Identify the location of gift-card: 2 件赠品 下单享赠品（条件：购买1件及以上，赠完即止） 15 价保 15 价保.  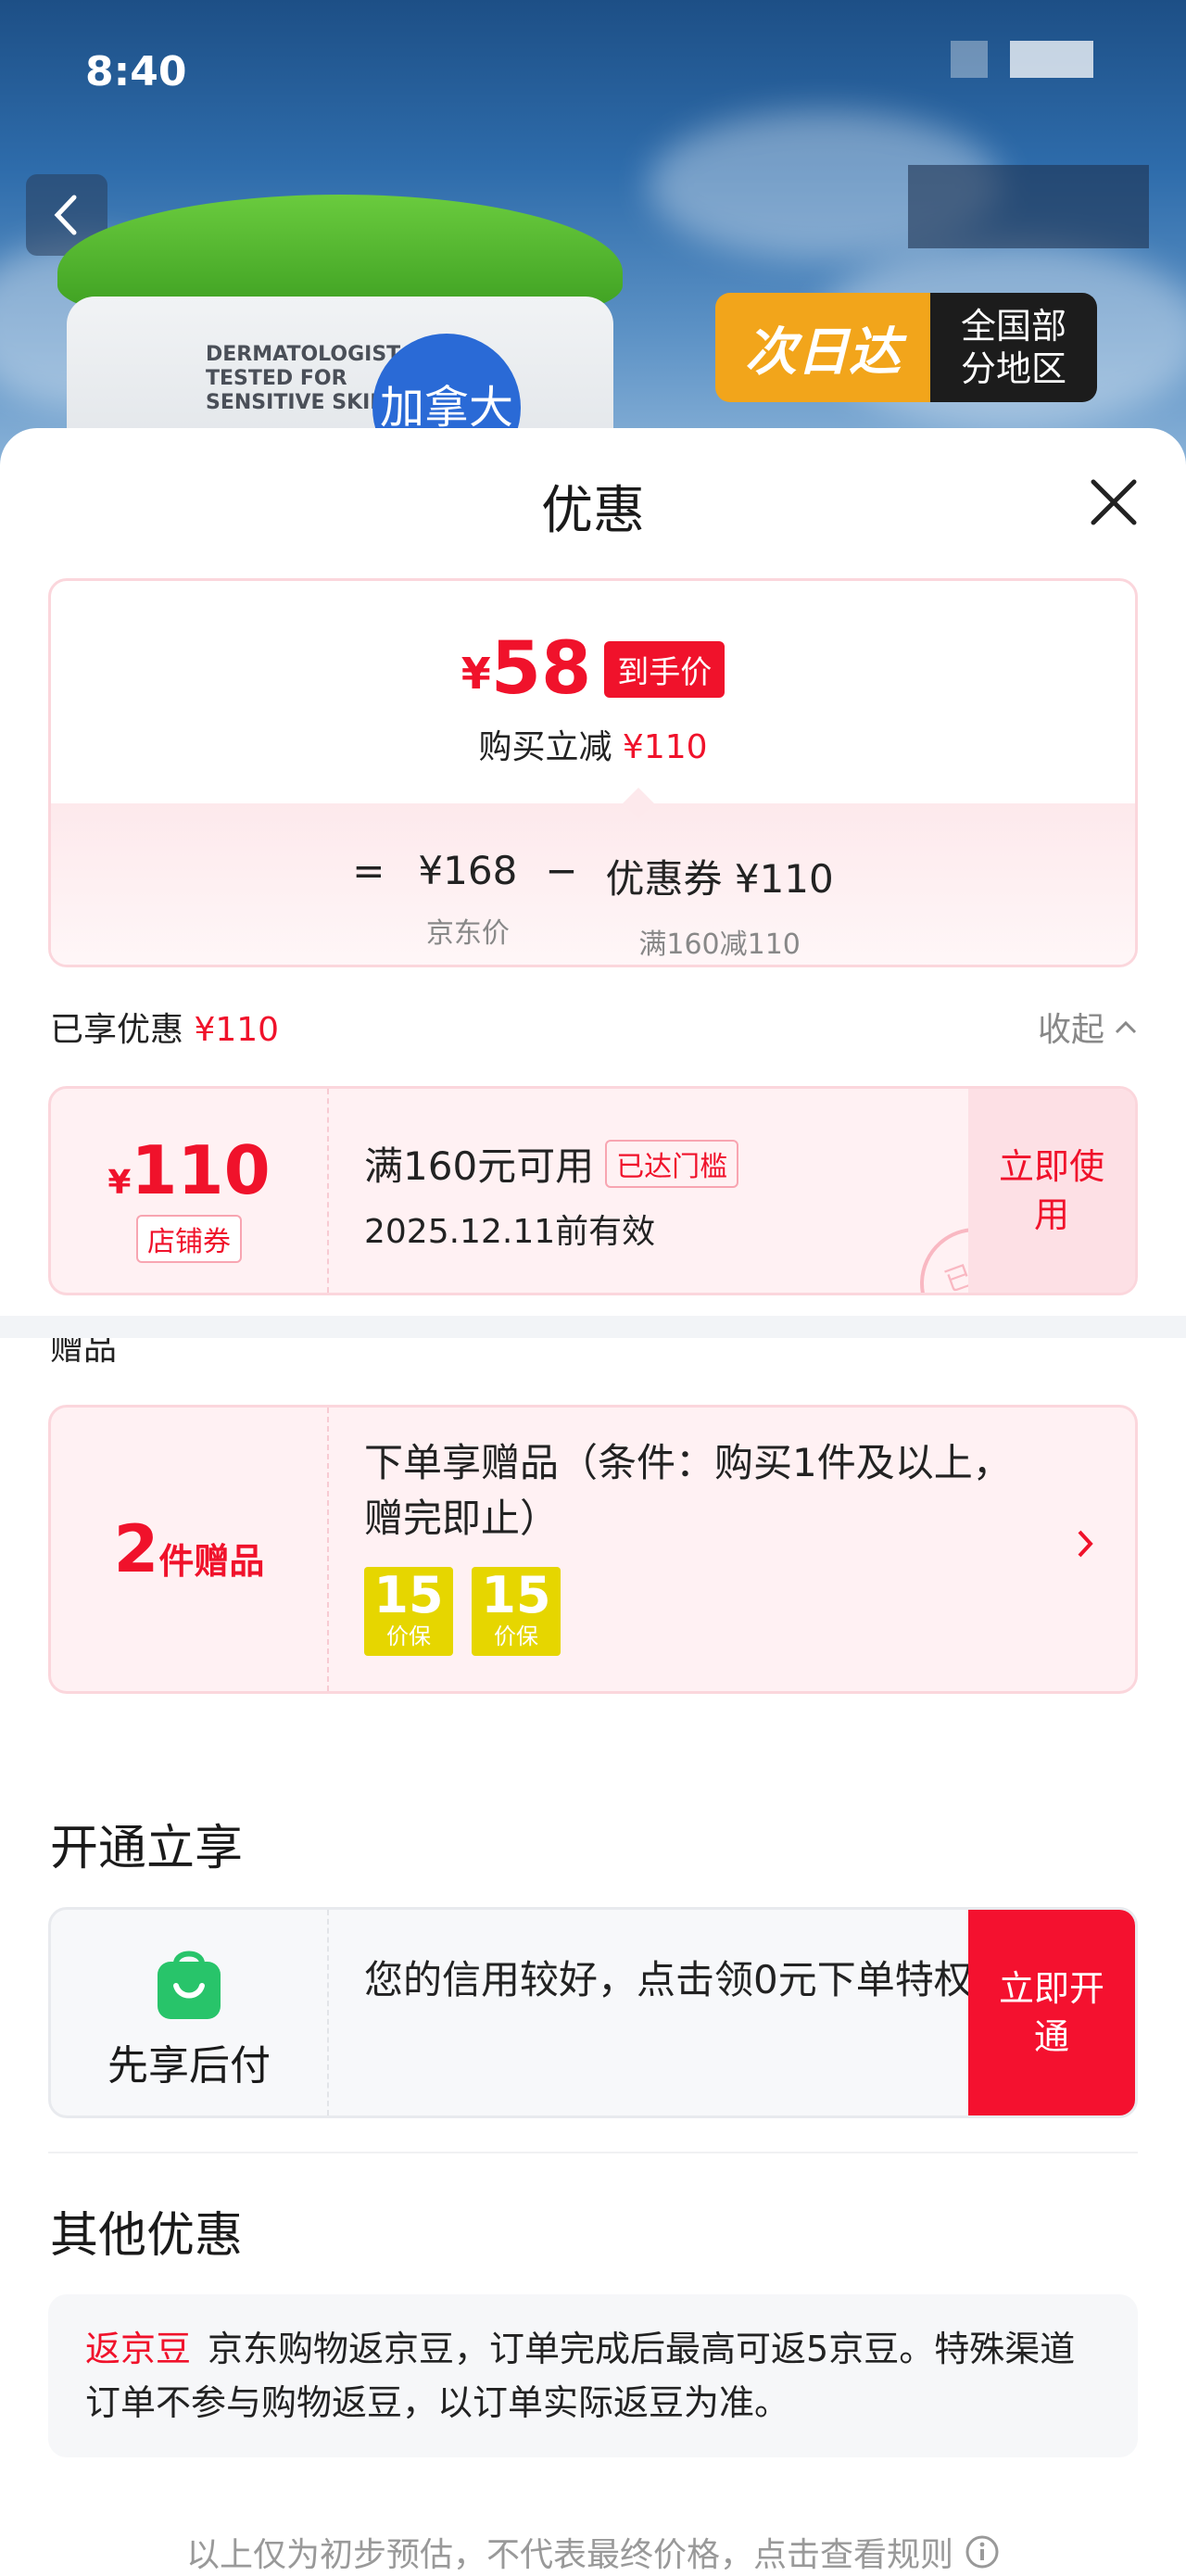
(593, 1549).